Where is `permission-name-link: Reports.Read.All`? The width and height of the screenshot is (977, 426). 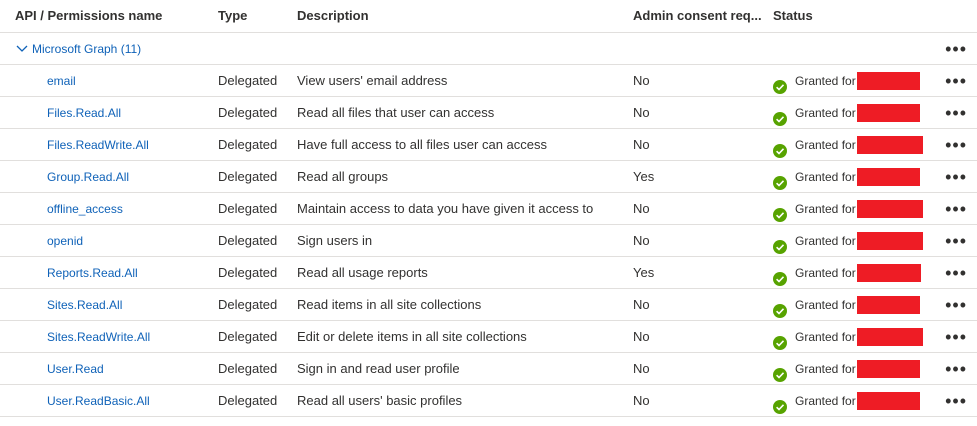 permission-name-link: Reports.Read.All is located at coordinates (92, 273).